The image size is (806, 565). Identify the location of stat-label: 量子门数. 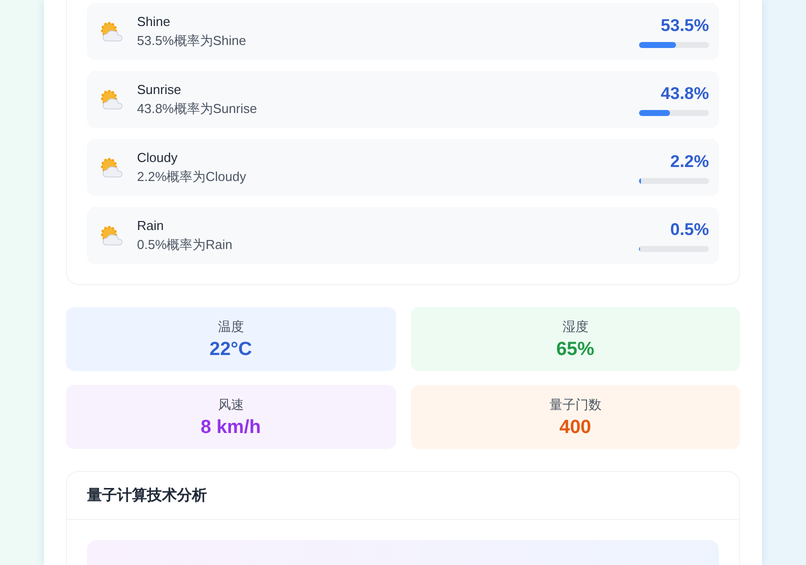
(575, 405).